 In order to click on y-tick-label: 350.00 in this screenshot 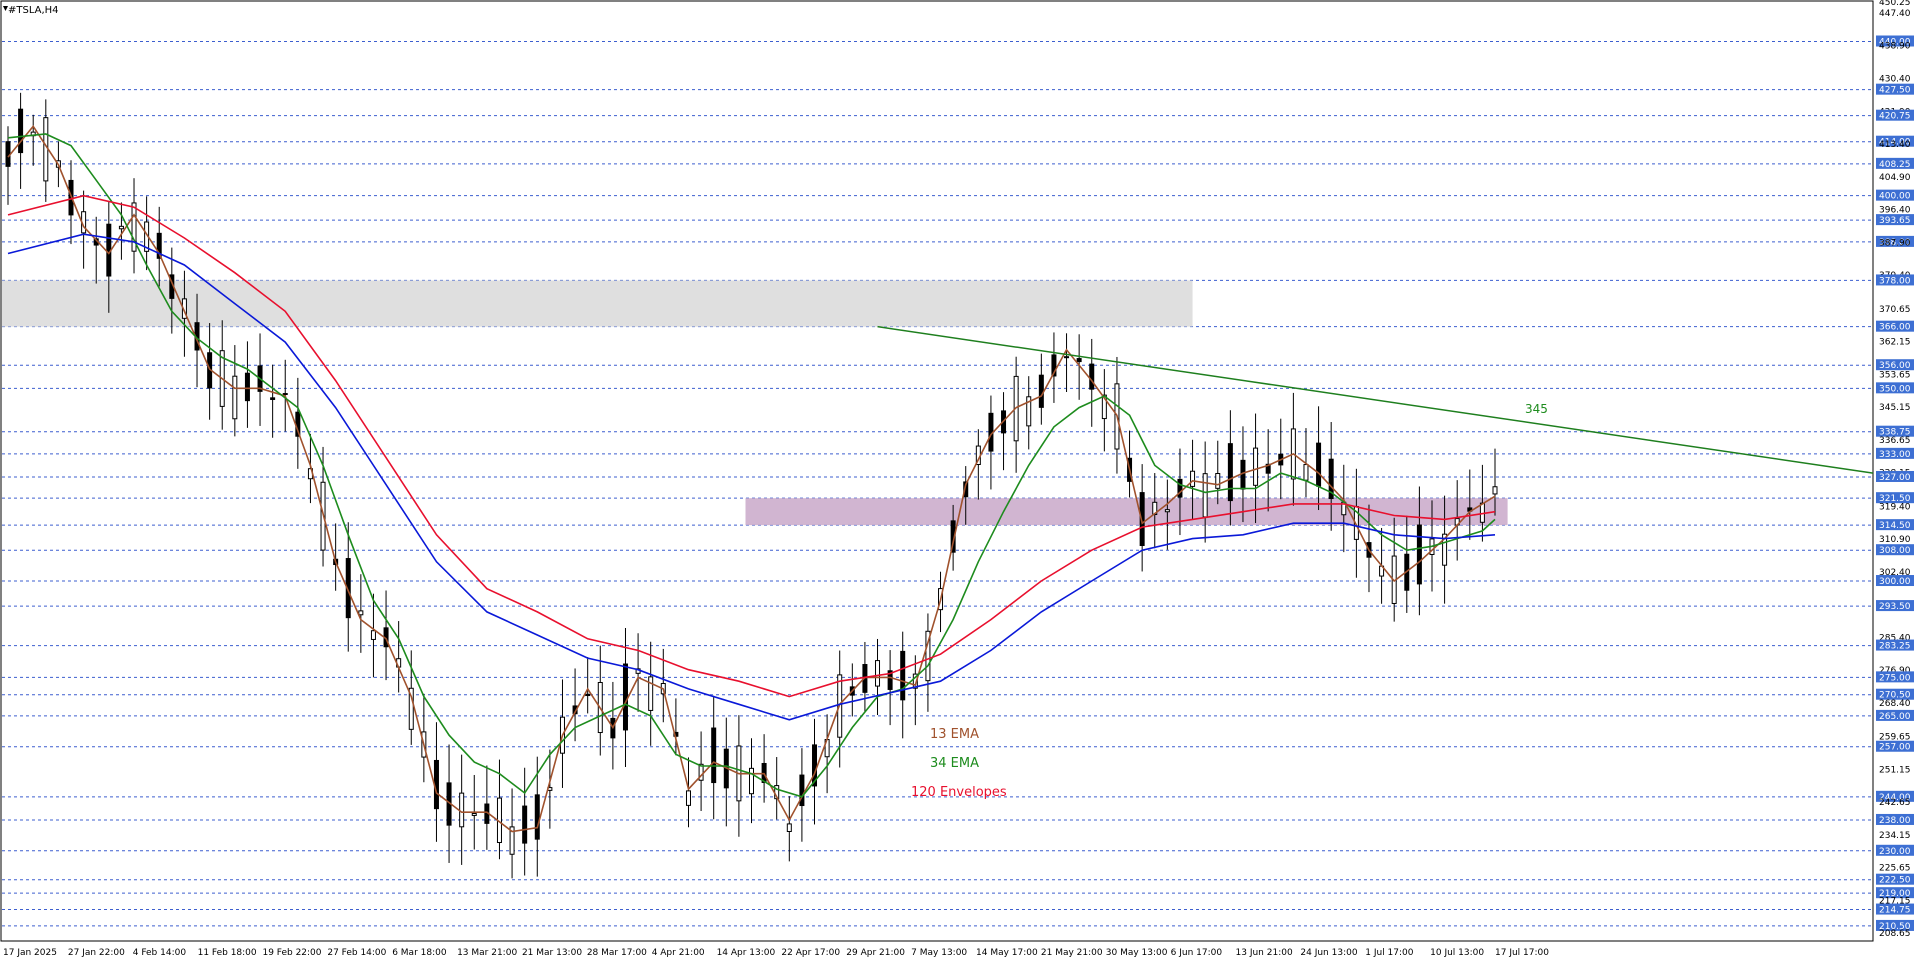, I will do `click(1895, 389)`.